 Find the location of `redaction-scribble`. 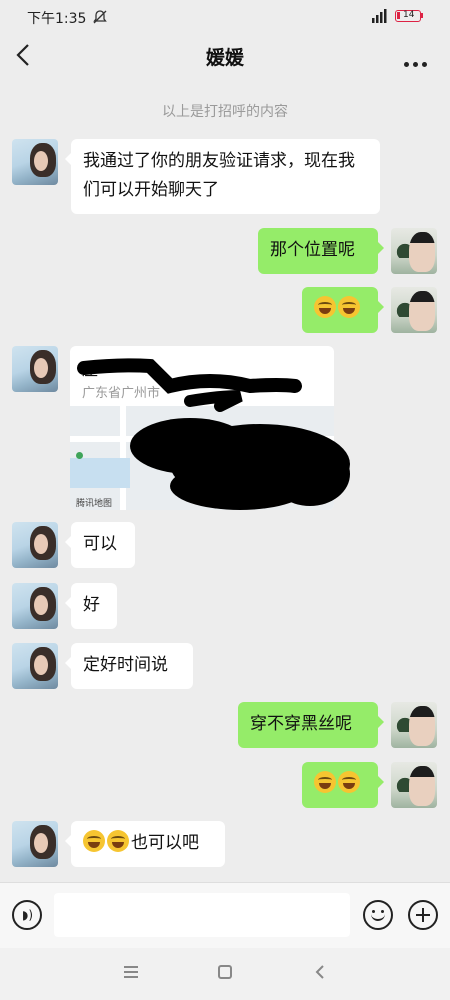

redaction-scribble is located at coordinates (213, 434).